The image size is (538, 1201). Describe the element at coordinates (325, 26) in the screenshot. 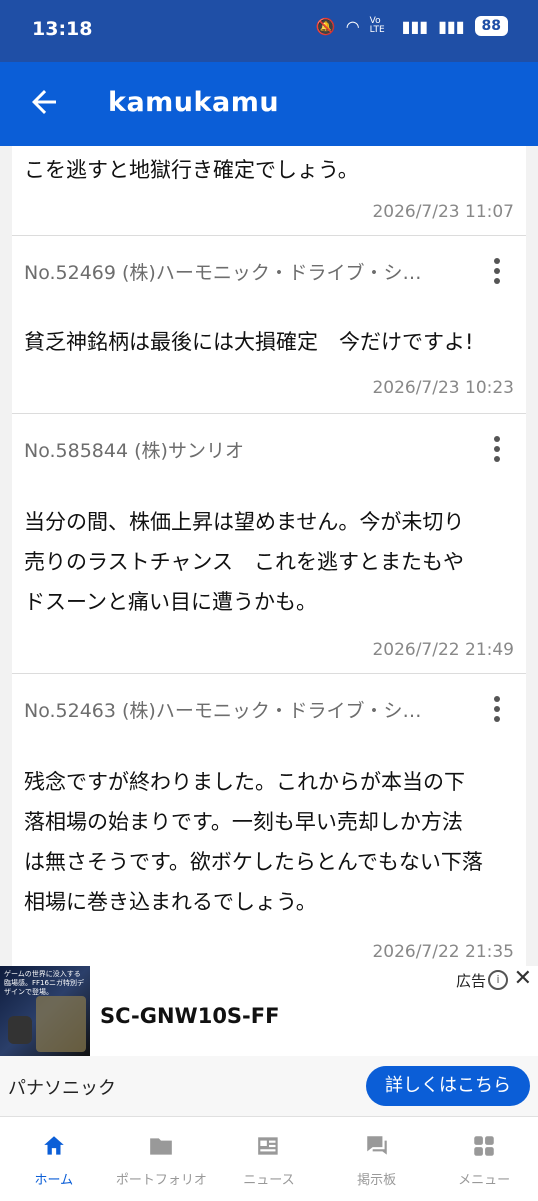

I see `mute-icon: 🔕` at that location.